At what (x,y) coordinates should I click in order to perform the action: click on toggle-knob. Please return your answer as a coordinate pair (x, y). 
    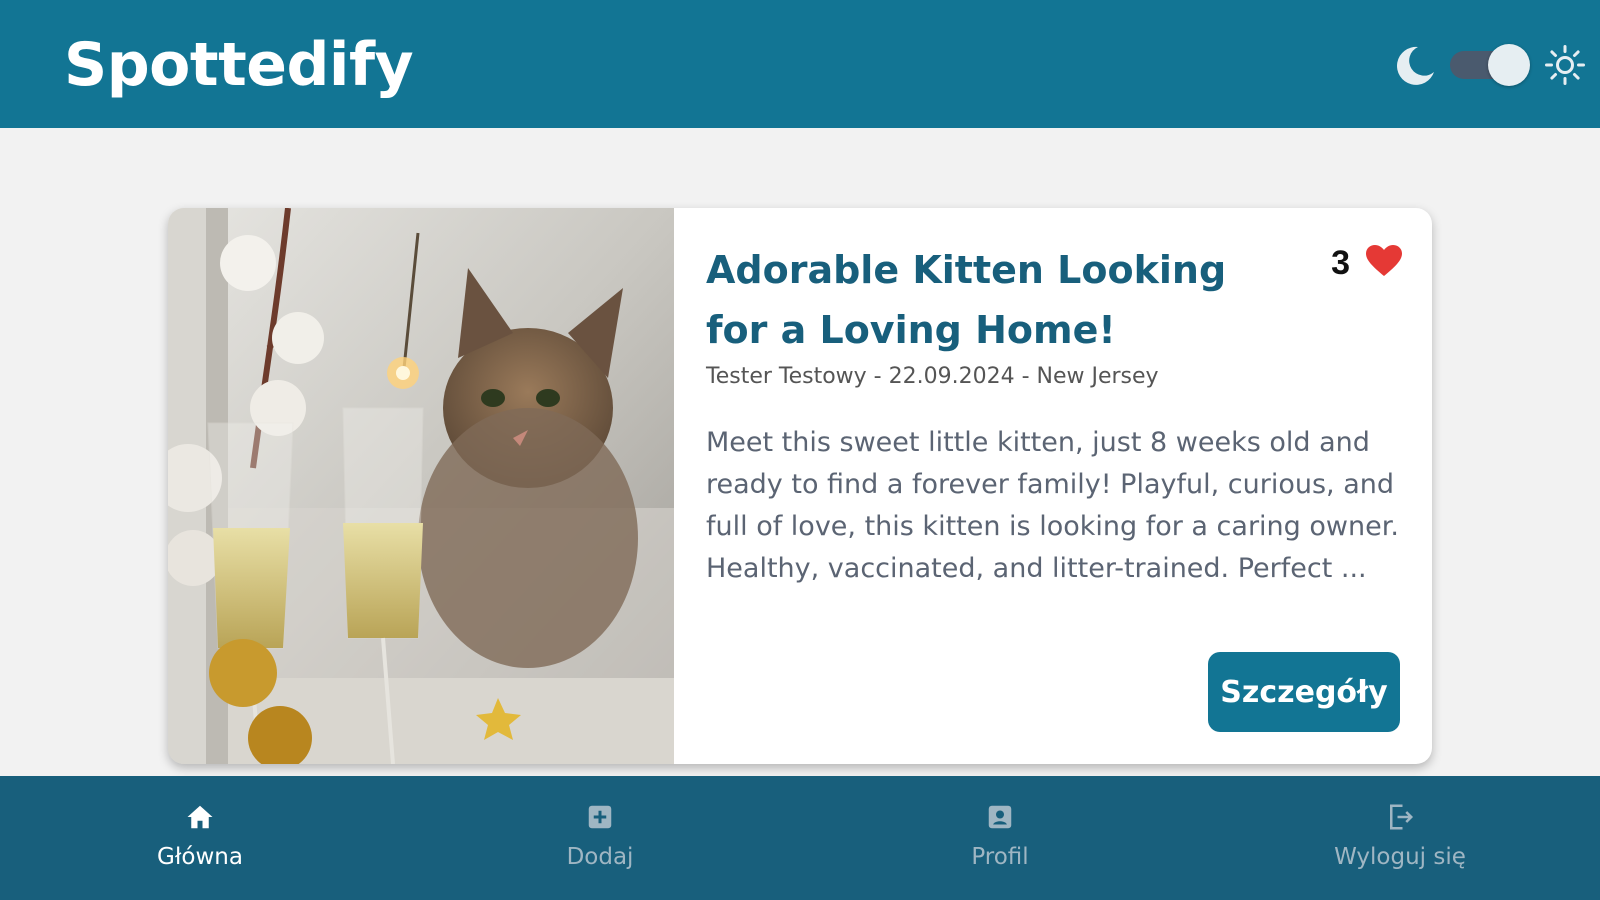
    Looking at the image, I should click on (1509, 65).